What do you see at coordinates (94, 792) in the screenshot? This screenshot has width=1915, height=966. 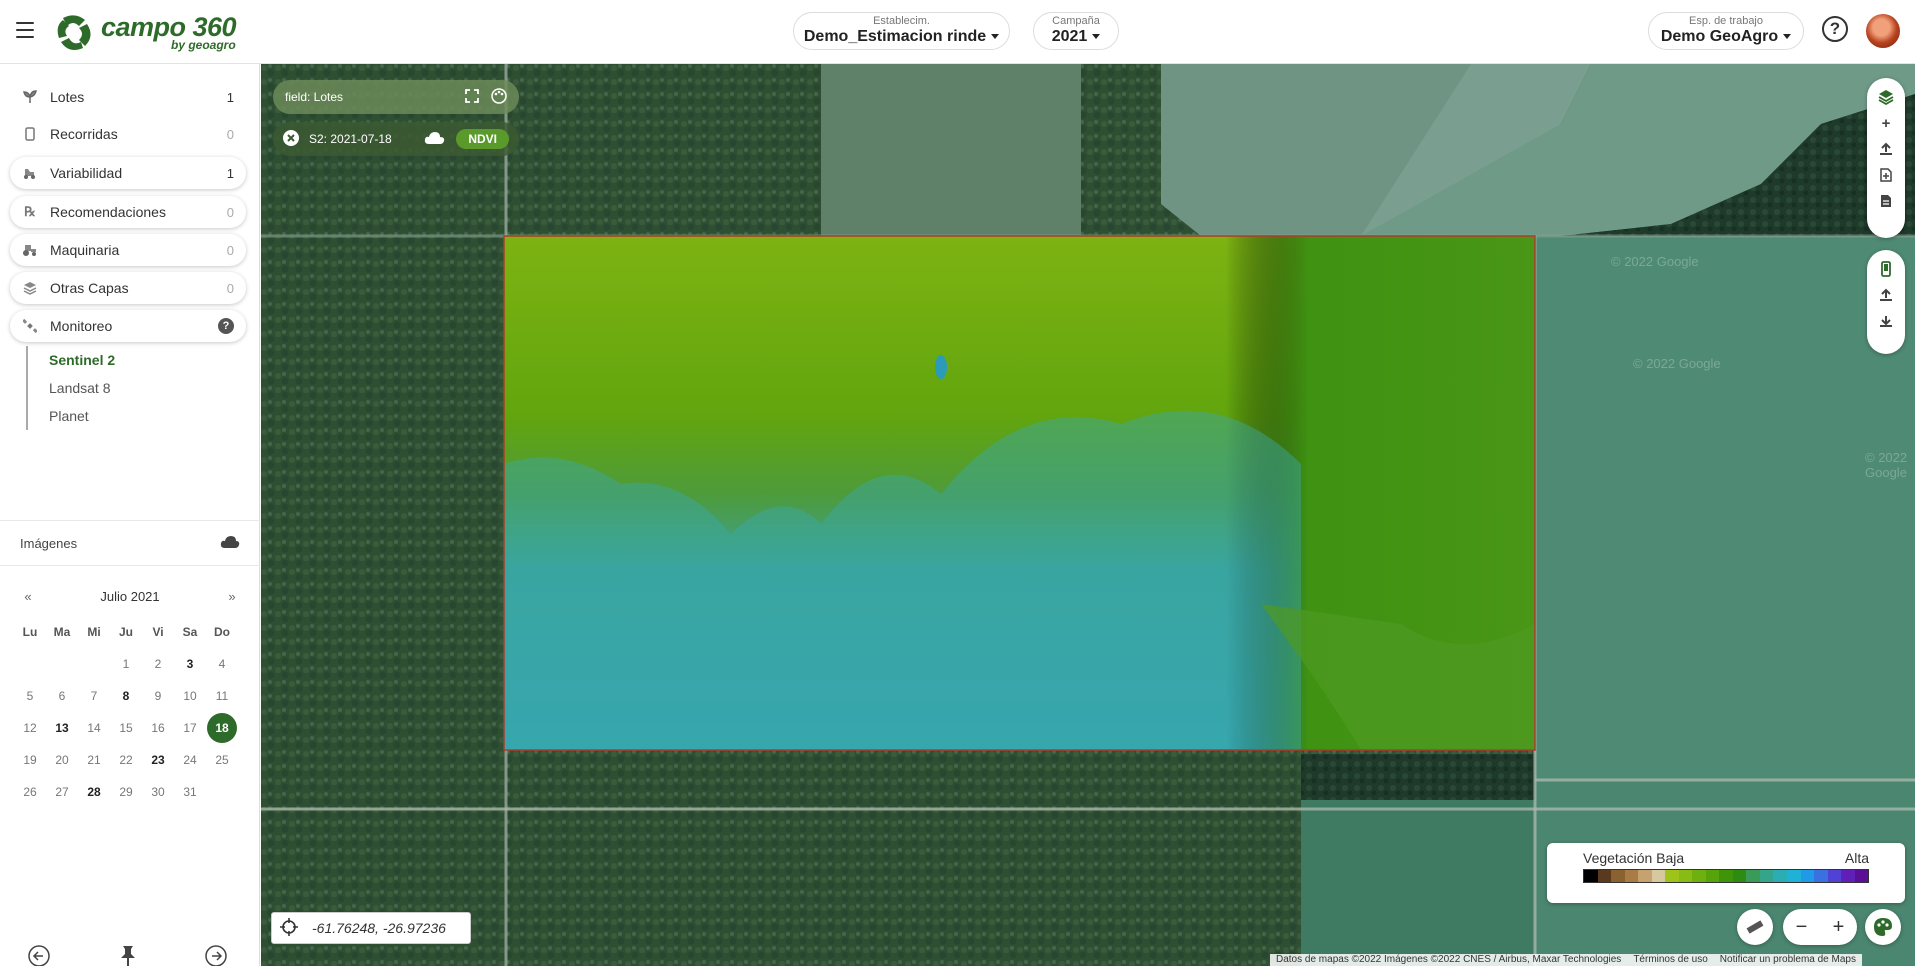 I see `calendar-day: 28` at bounding box center [94, 792].